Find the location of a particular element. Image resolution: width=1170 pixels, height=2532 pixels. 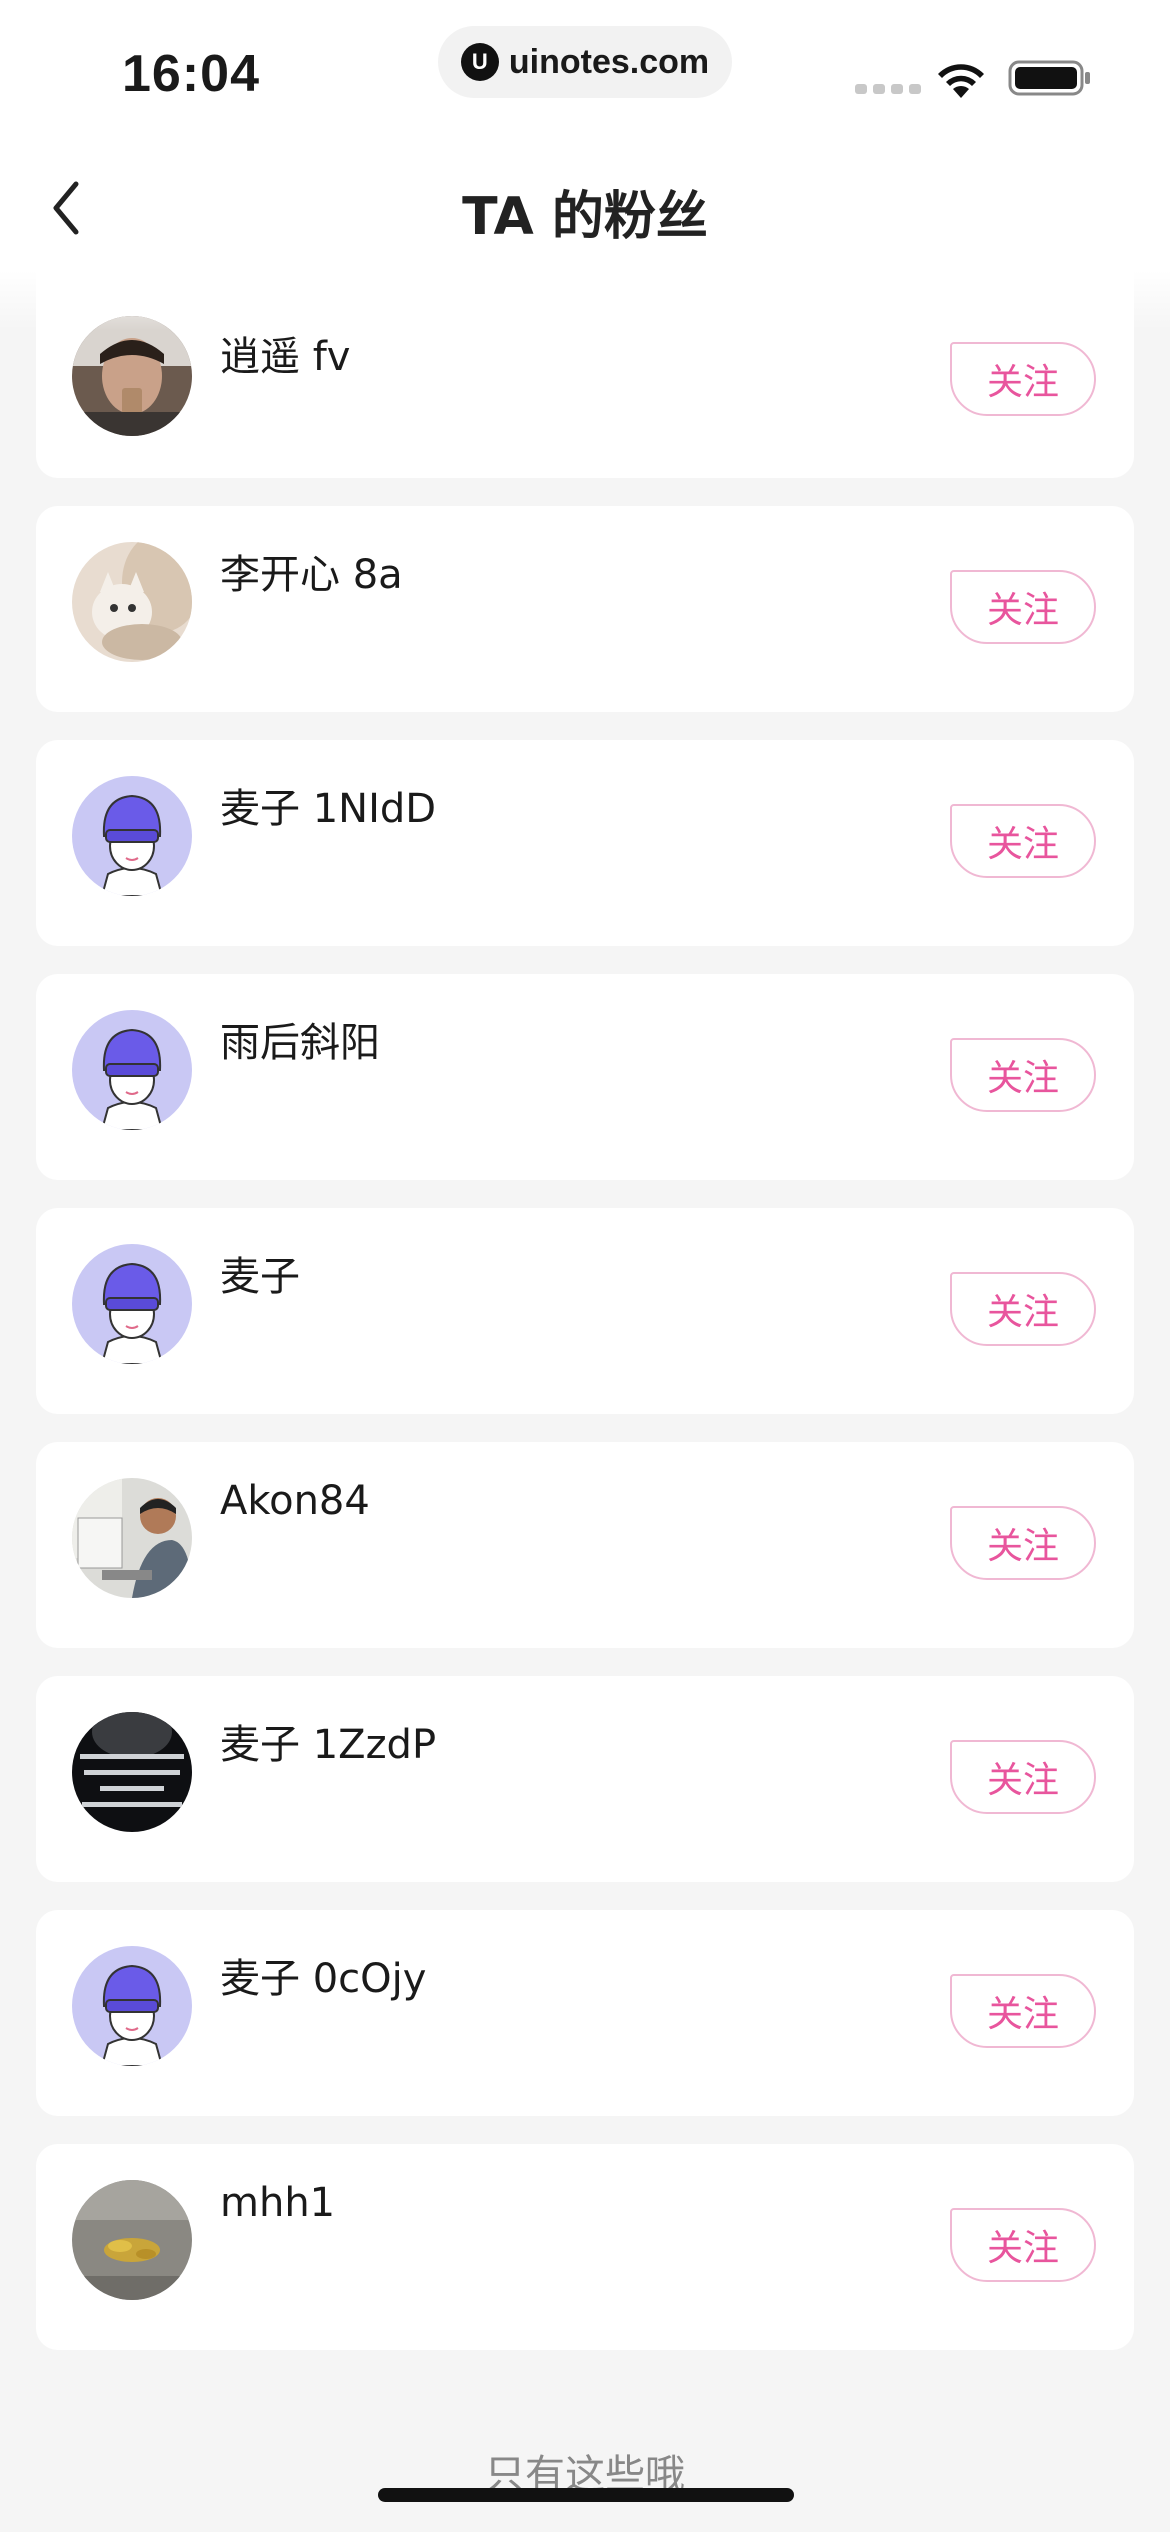

status-bar: 16:04 U uinotes.com is located at coordinates (585, 70).